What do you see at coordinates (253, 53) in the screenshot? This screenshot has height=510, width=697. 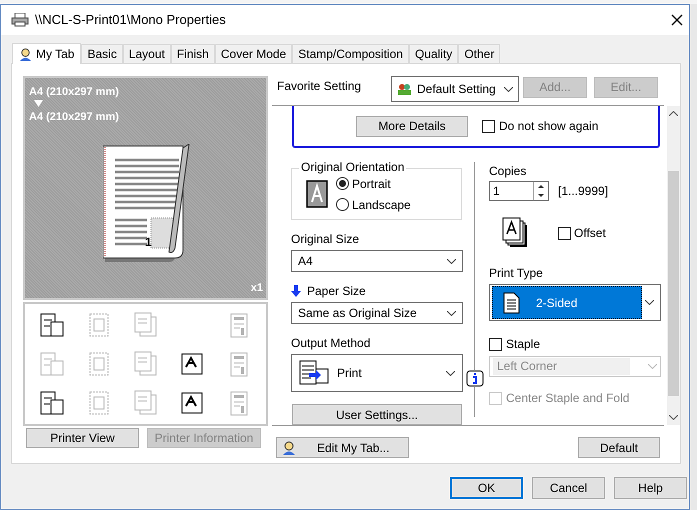 I see `tab: Cover Mode` at bounding box center [253, 53].